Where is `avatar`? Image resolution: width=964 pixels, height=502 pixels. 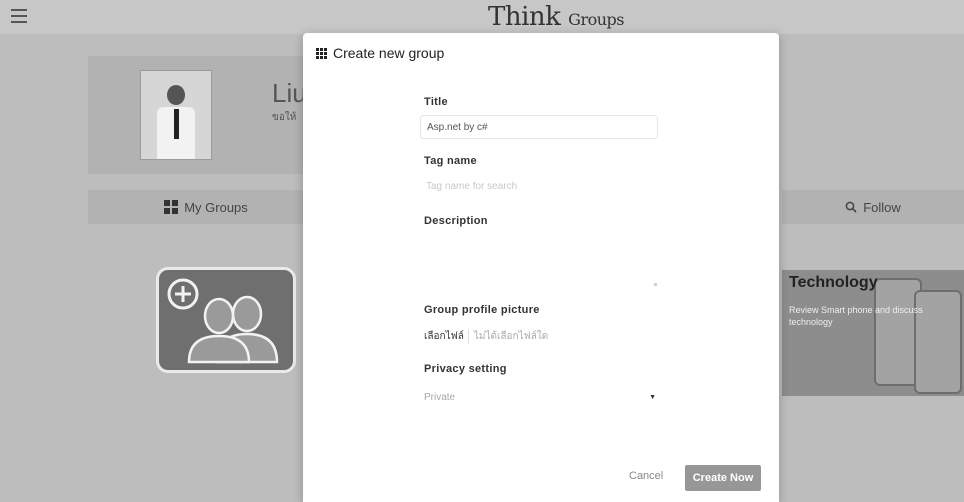 avatar is located at coordinates (176, 115).